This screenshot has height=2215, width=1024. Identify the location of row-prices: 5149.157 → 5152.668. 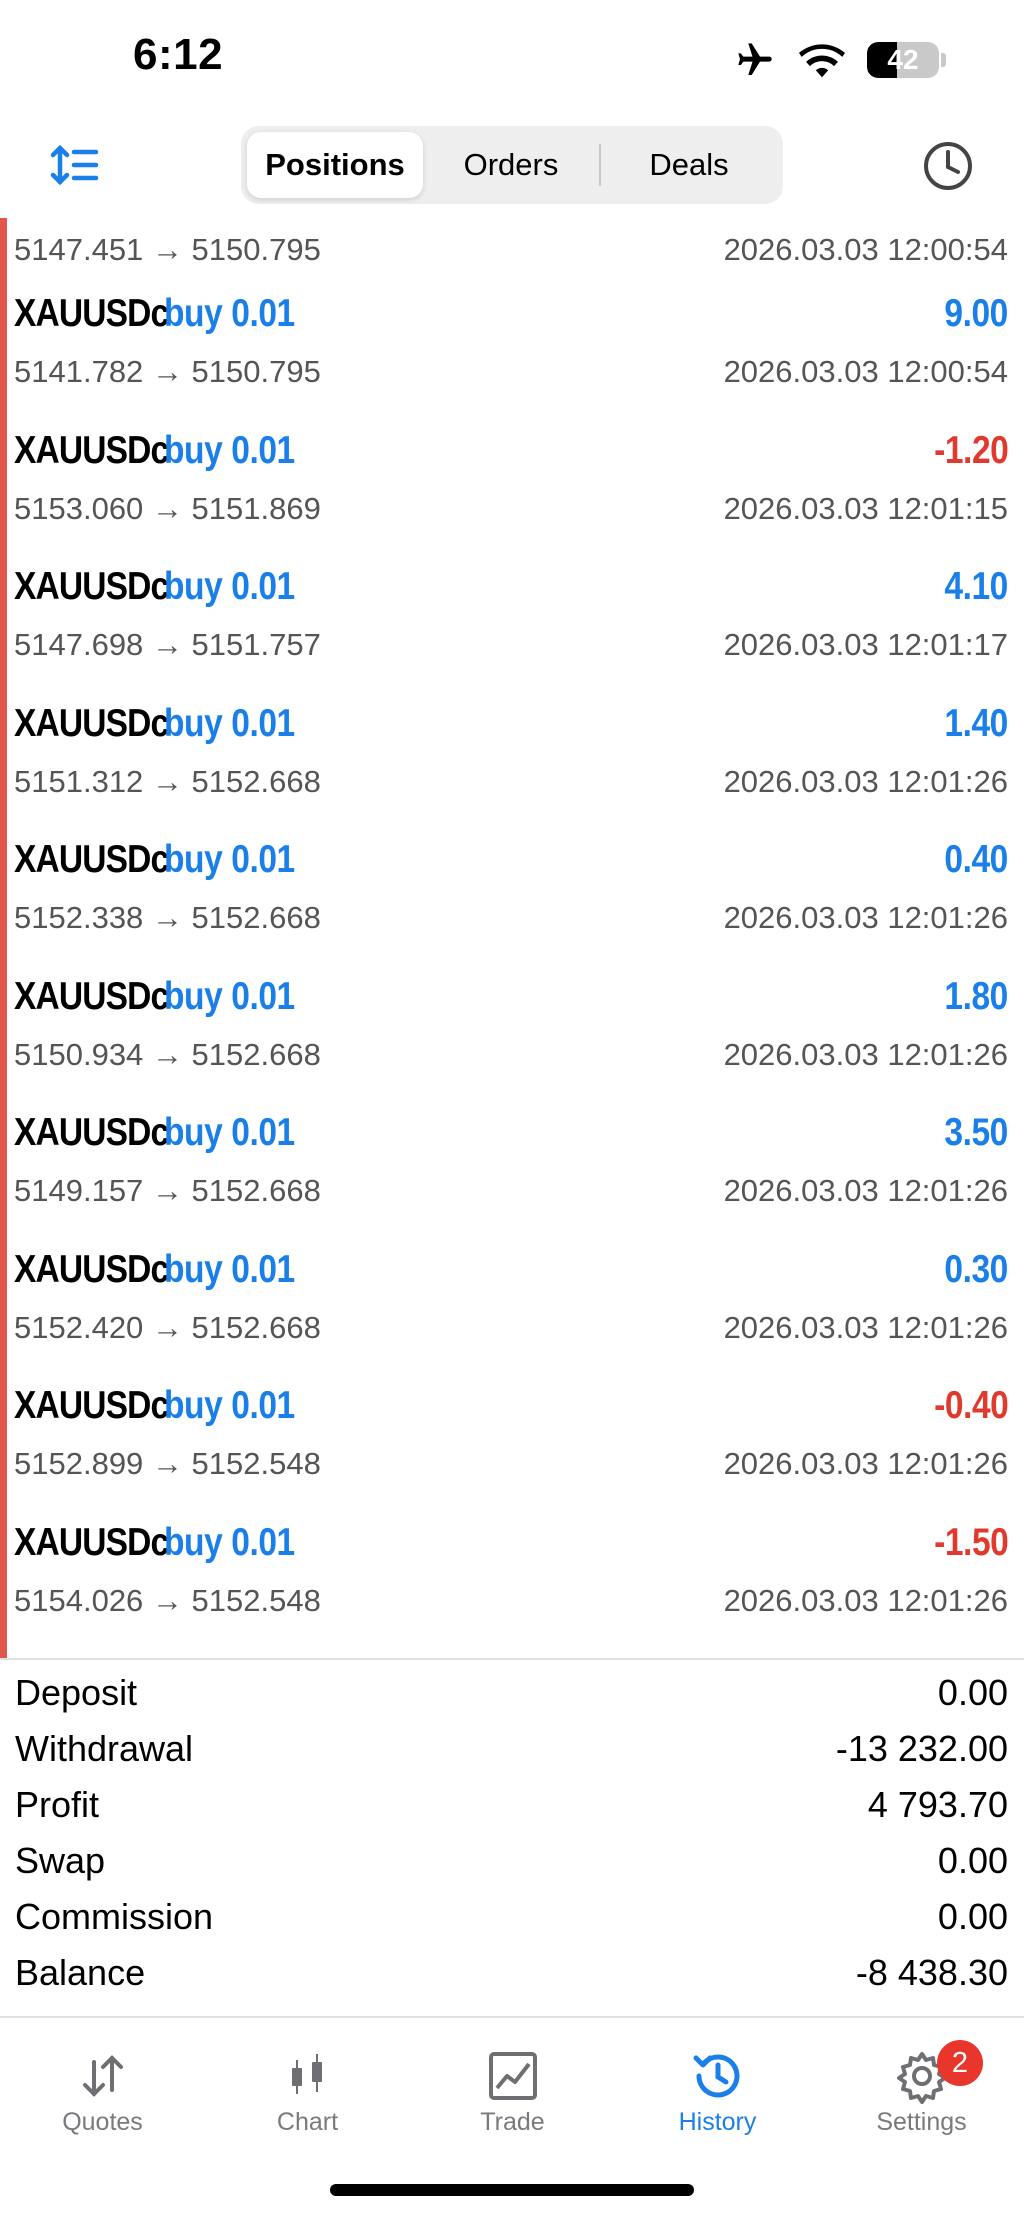
(167, 1190).